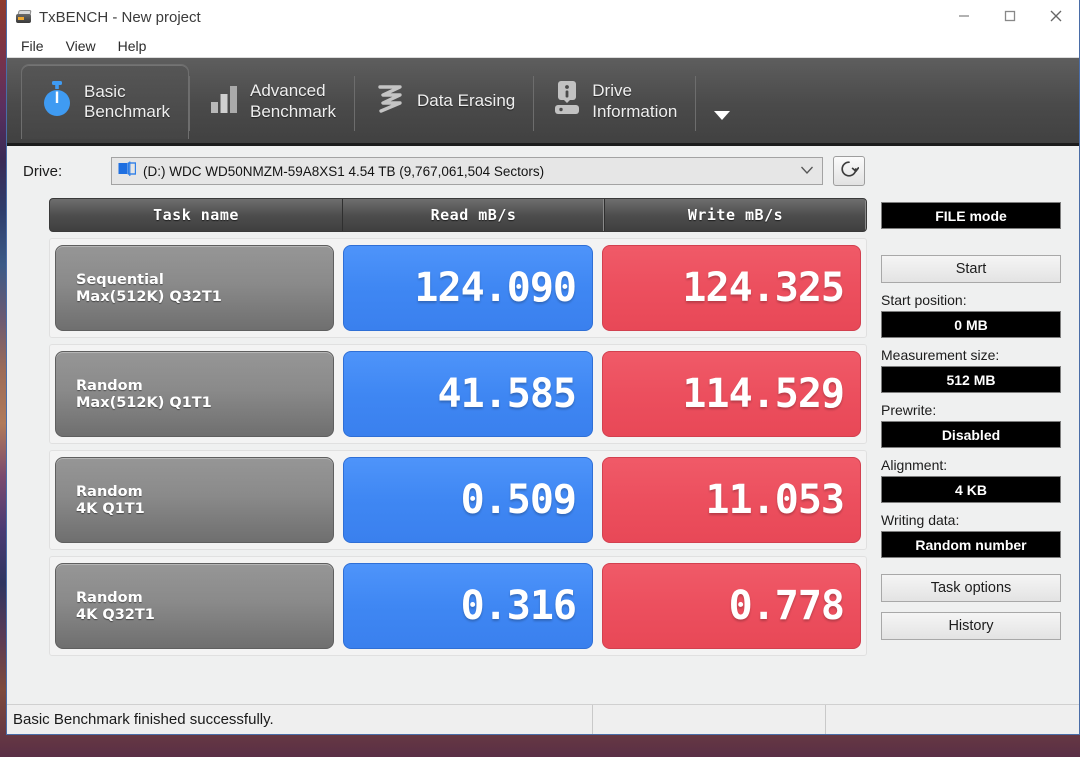  I want to click on prewrite-value: Disabled, so click(971, 434).